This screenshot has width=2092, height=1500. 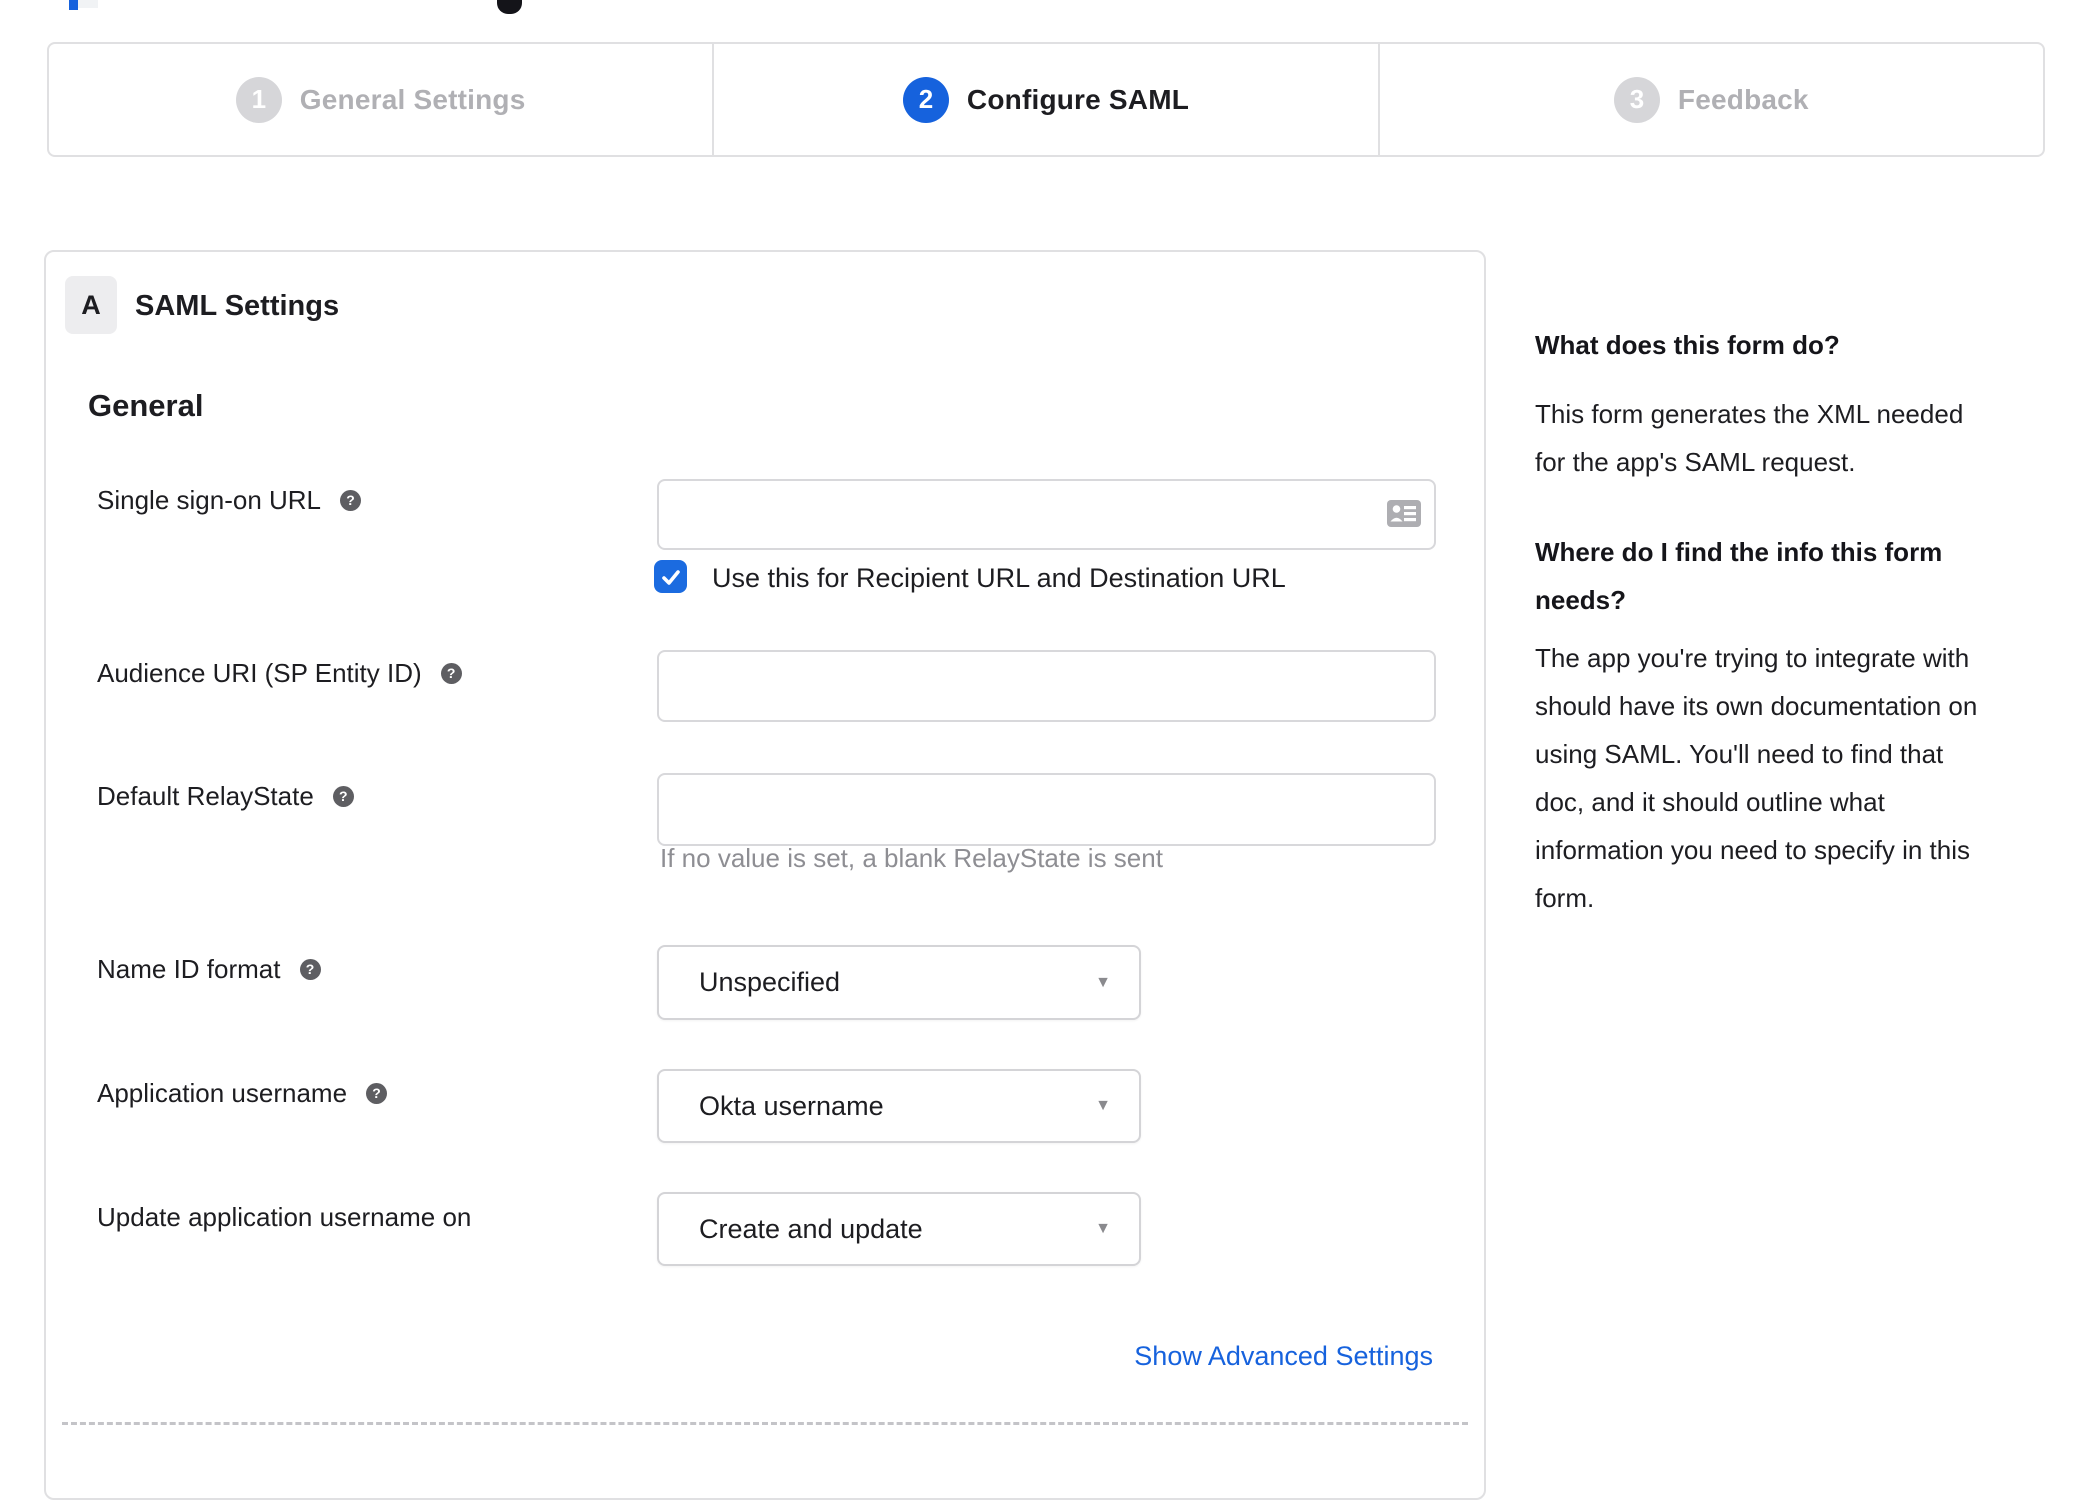 What do you see at coordinates (258, 99) in the screenshot?
I see `step-1-number-badge: 1` at bounding box center [258, 99].